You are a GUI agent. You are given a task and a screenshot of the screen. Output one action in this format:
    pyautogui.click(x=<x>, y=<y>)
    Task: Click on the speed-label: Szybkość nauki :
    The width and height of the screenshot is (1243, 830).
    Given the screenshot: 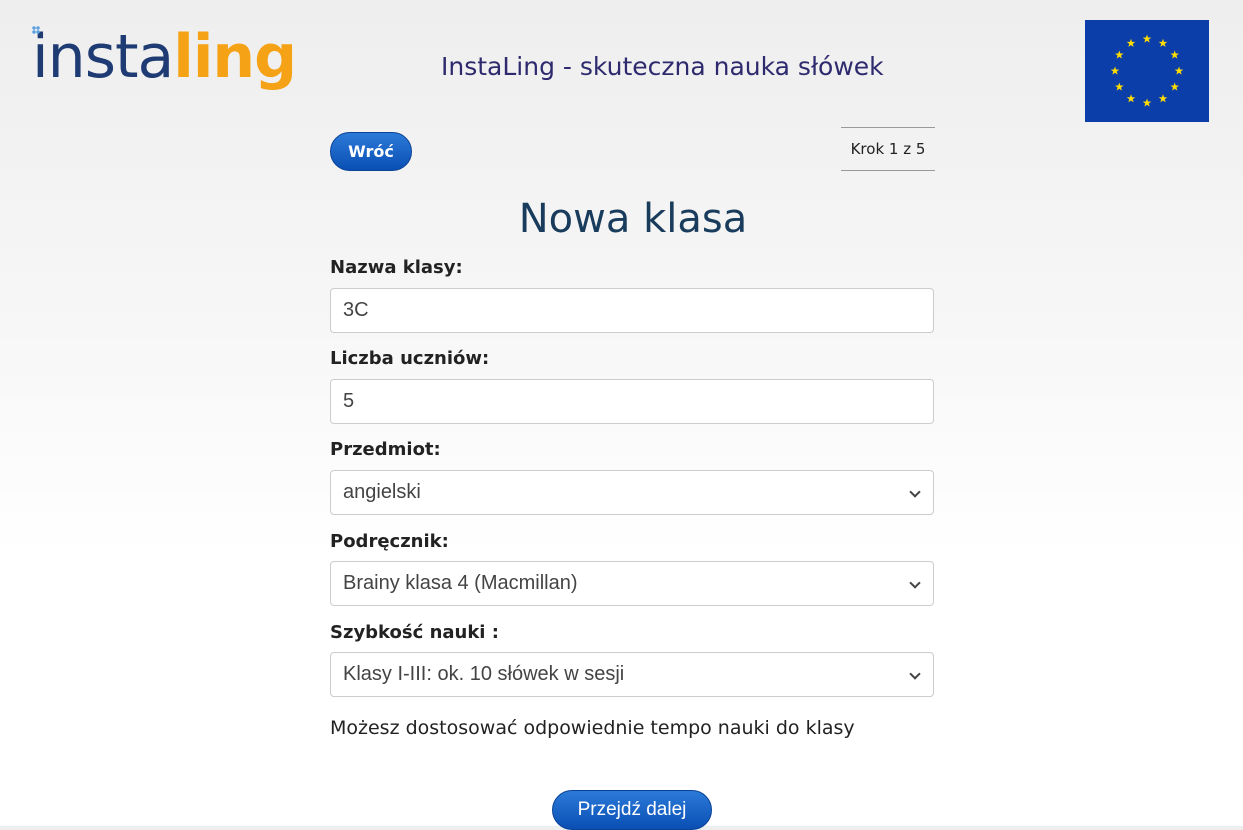 What is the action you would take?
    pyautogui.click(x=414, y=632)
    